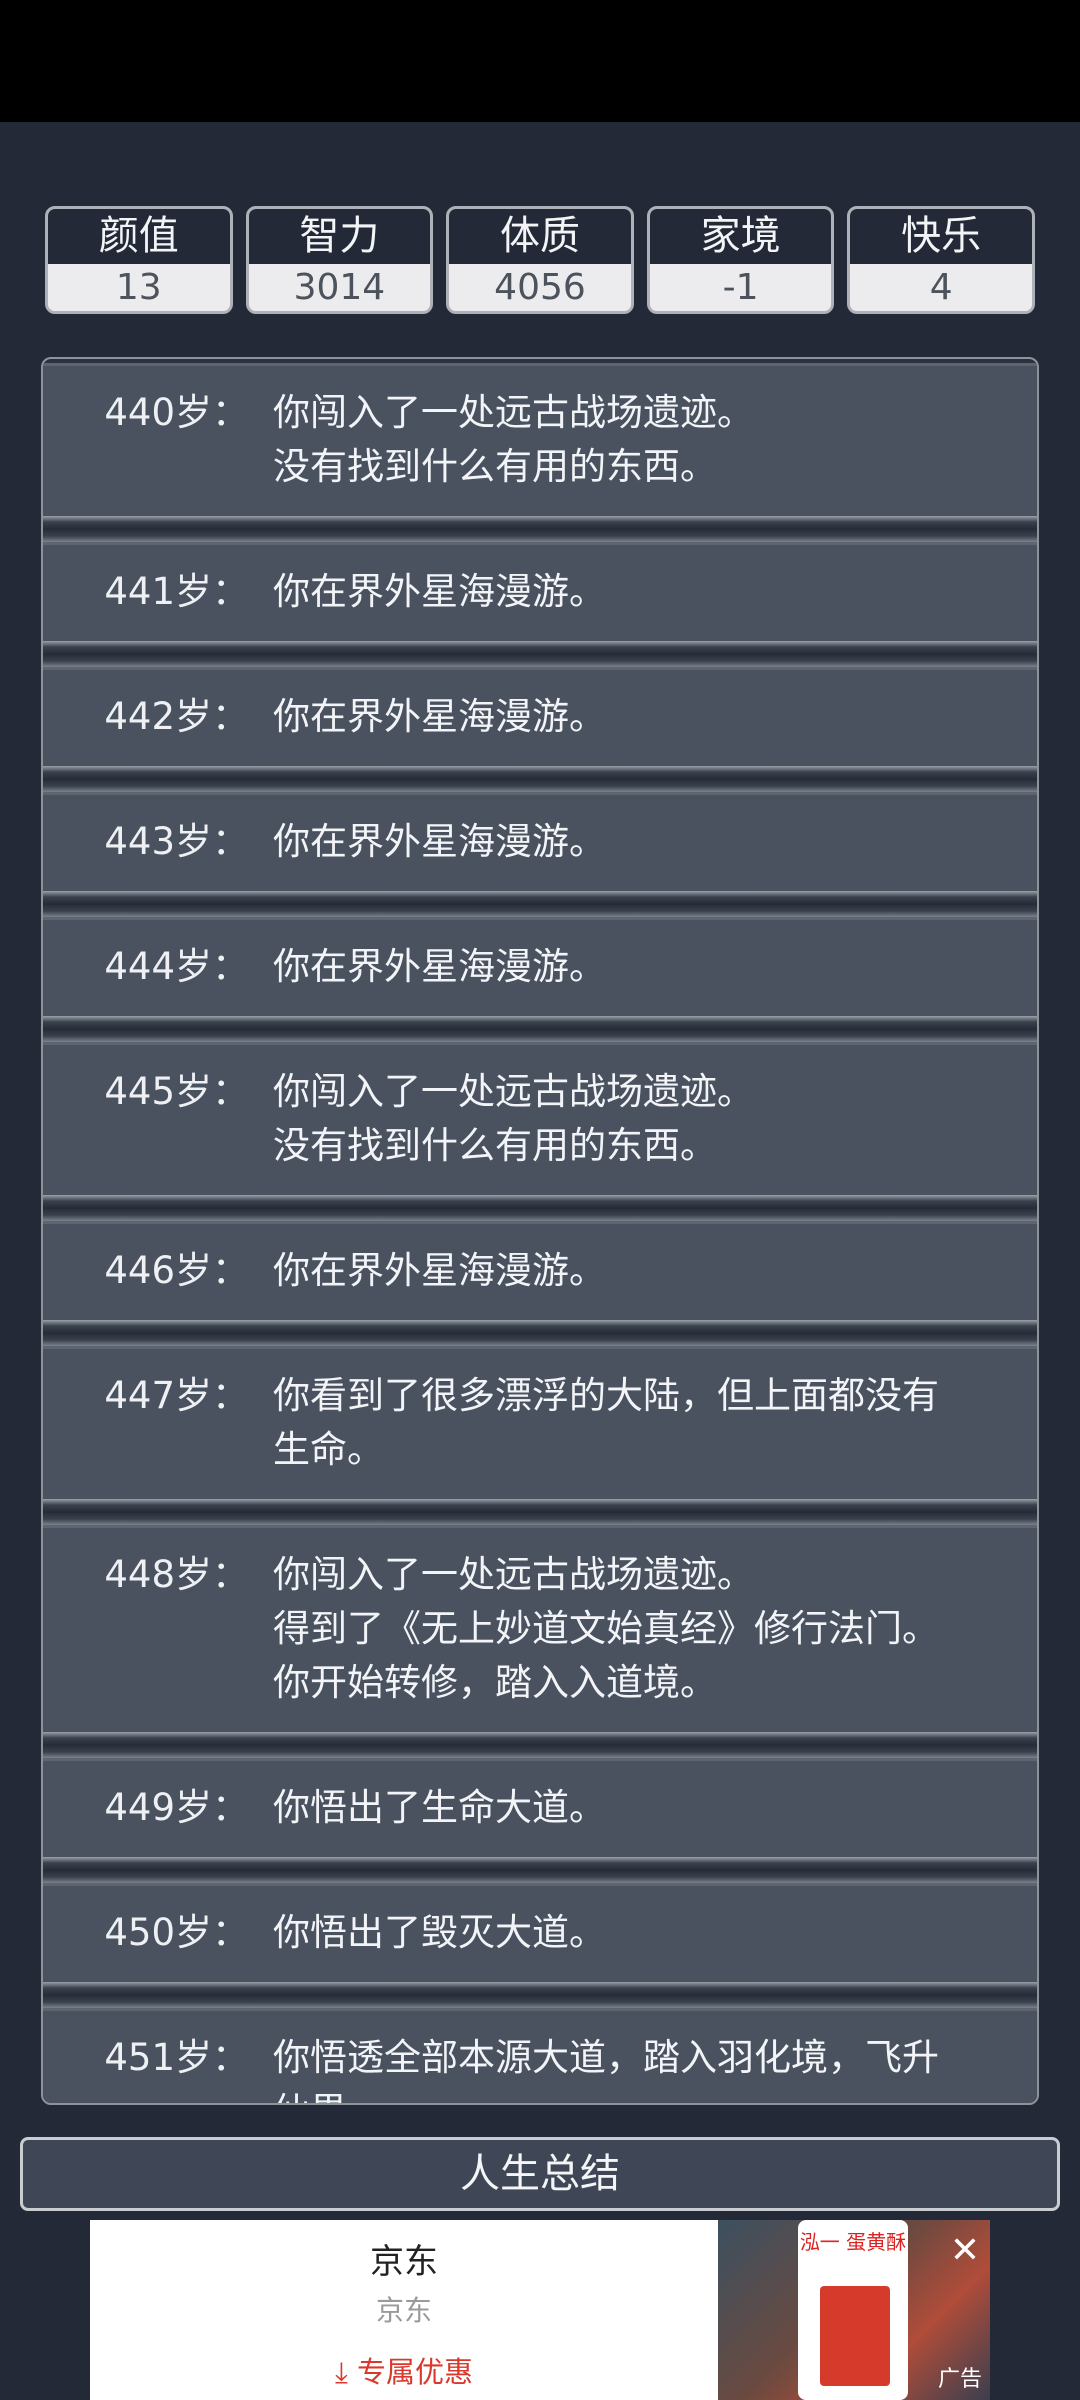  I want to click on stat-intelligence: 智力 3014, so click(339, 260).